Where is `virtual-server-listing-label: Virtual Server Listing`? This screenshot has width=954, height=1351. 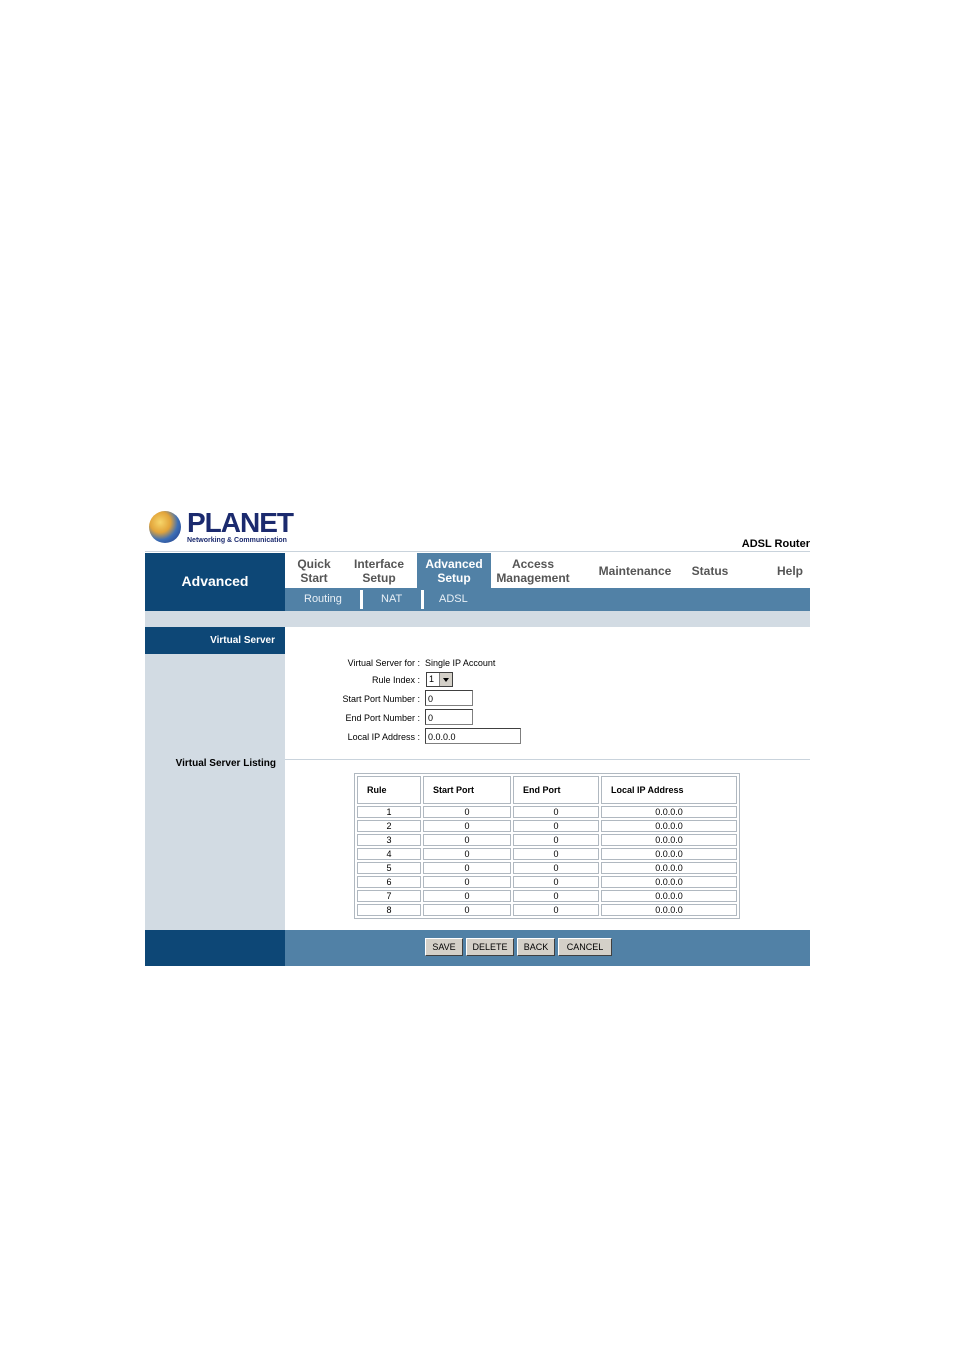 virtual-server-listing-label: Virtual Server Listing is located at coordinates (225, 763).